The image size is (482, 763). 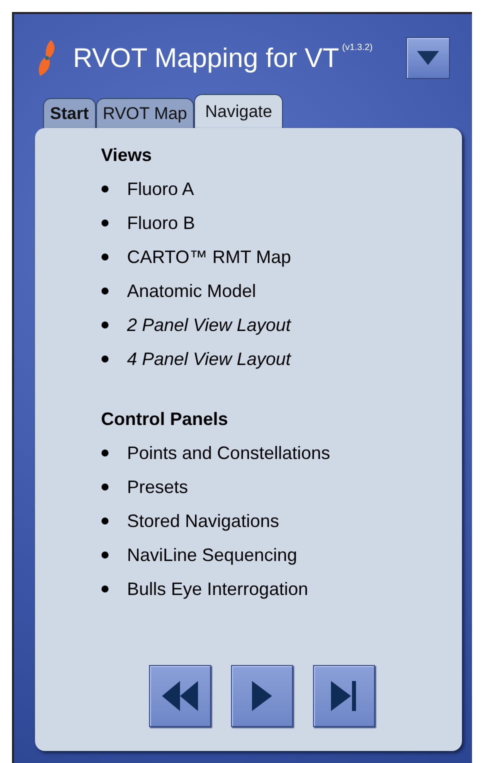 What do you see at coordinates (209, 257) in the screenshot?
I see `menu-link: CARTO™ RMT Map` at bounding box center [209, 257].